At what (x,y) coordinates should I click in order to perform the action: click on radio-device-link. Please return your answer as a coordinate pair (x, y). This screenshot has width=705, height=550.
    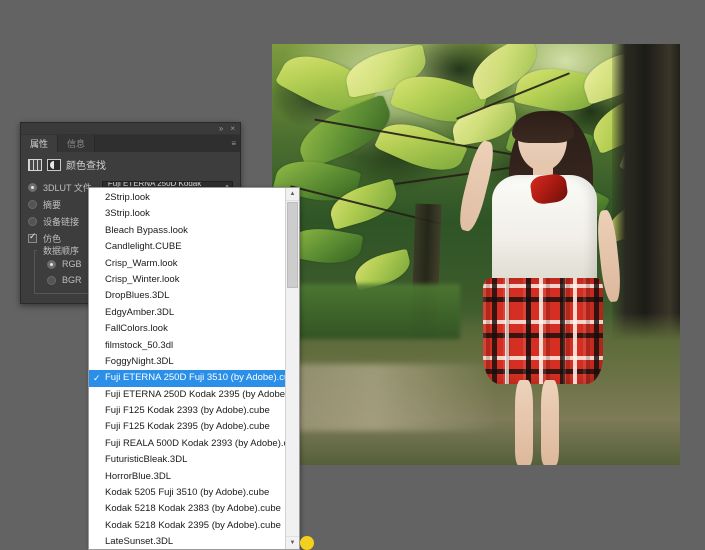
    Looking at the image, I should click on (32, 221).